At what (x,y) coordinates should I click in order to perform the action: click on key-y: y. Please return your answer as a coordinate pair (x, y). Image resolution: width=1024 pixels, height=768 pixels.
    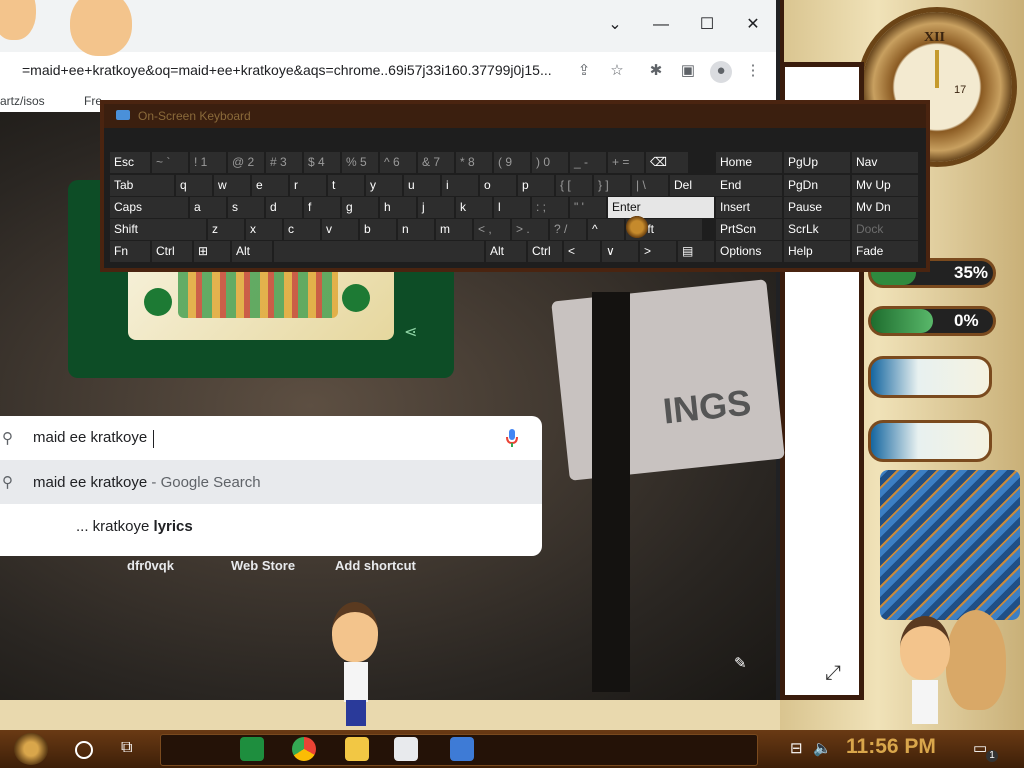
    Looking at the image, I should click on (384, 185).